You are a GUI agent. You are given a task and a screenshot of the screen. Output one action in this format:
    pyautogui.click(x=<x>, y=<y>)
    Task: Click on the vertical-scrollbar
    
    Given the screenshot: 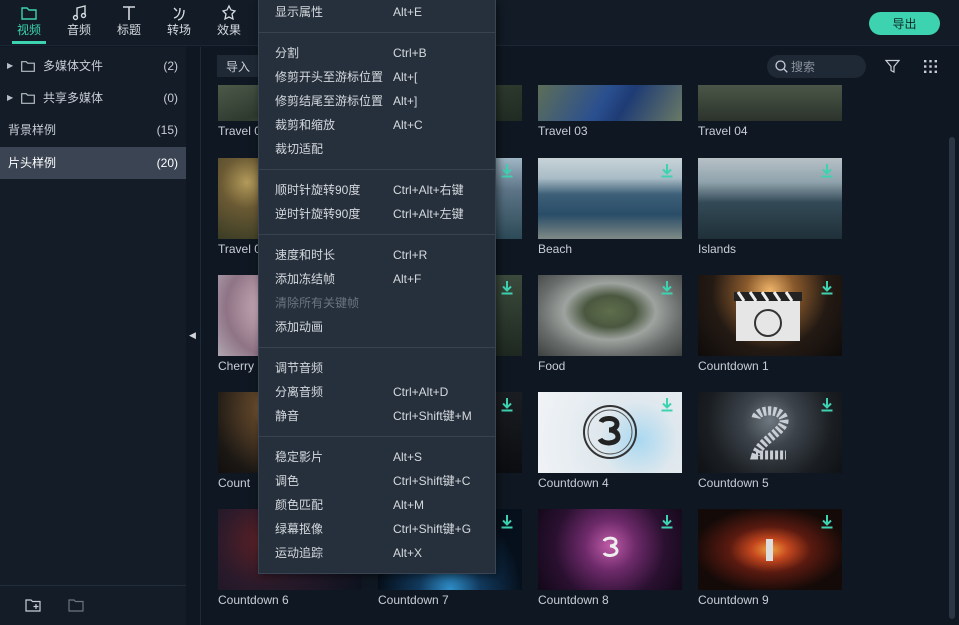 What is the action you would take?
    pyautogui.click(x=952, y=378)
    